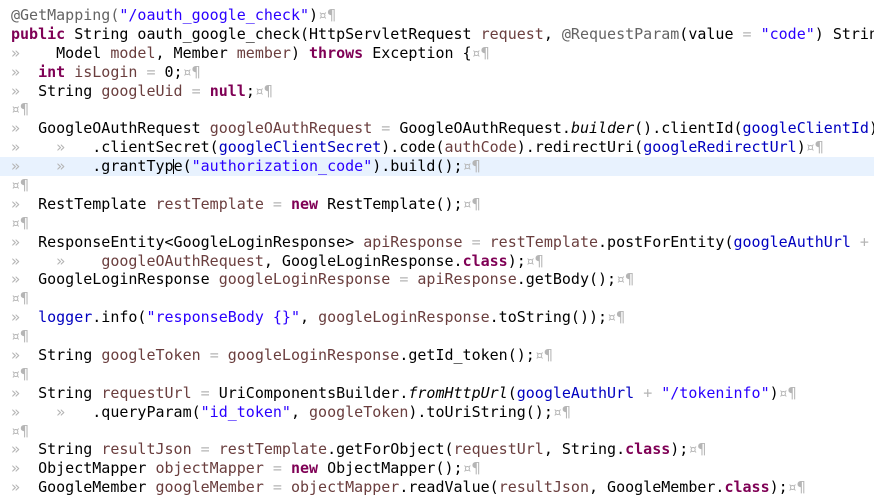 The image size is (874, 501). What do you see at coordinates (552, 33) in the screenshot?
I see `code-token: ,` at bounding box center [552, 33].